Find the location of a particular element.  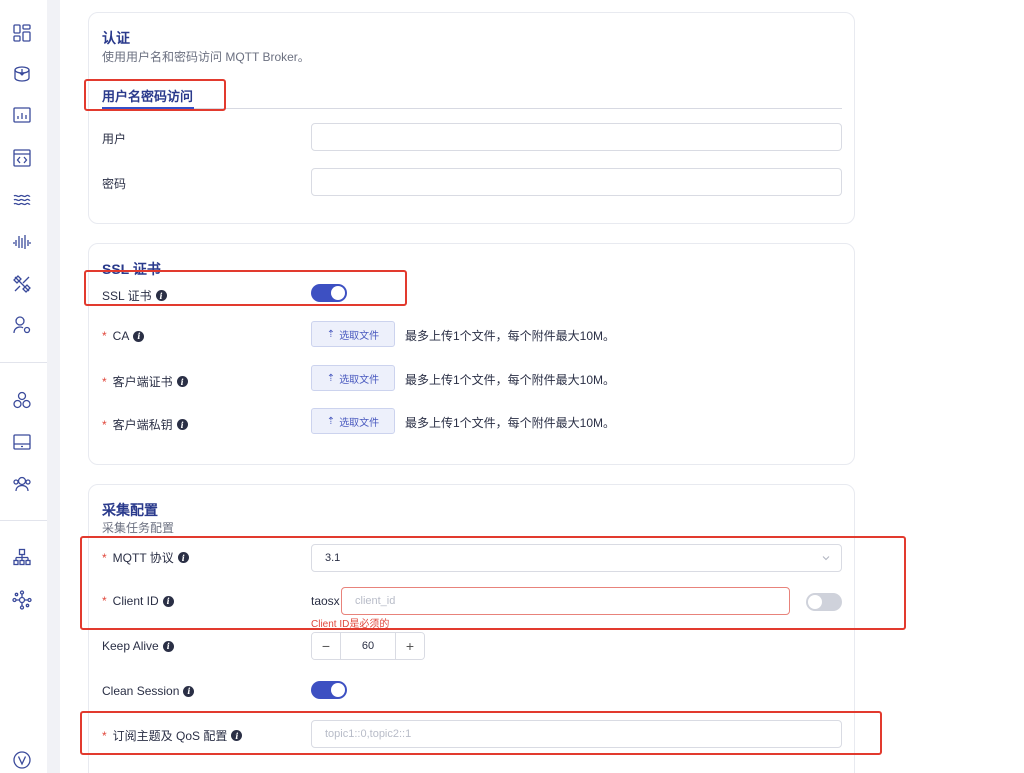

highlight-box-tab is located at coordinates (155, 95).